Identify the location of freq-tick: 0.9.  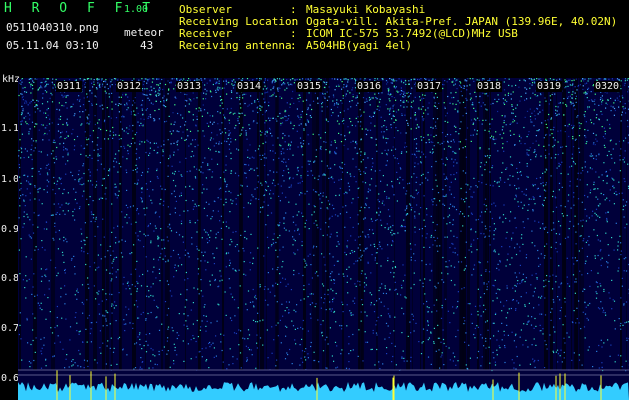
(10, 229).